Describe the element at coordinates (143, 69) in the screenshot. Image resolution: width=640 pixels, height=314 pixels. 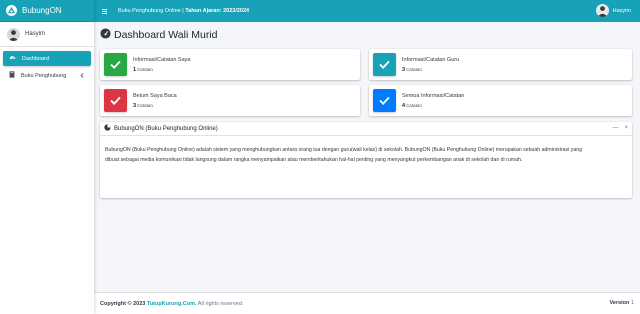
I see `info-count: 1Catatan` at that location.